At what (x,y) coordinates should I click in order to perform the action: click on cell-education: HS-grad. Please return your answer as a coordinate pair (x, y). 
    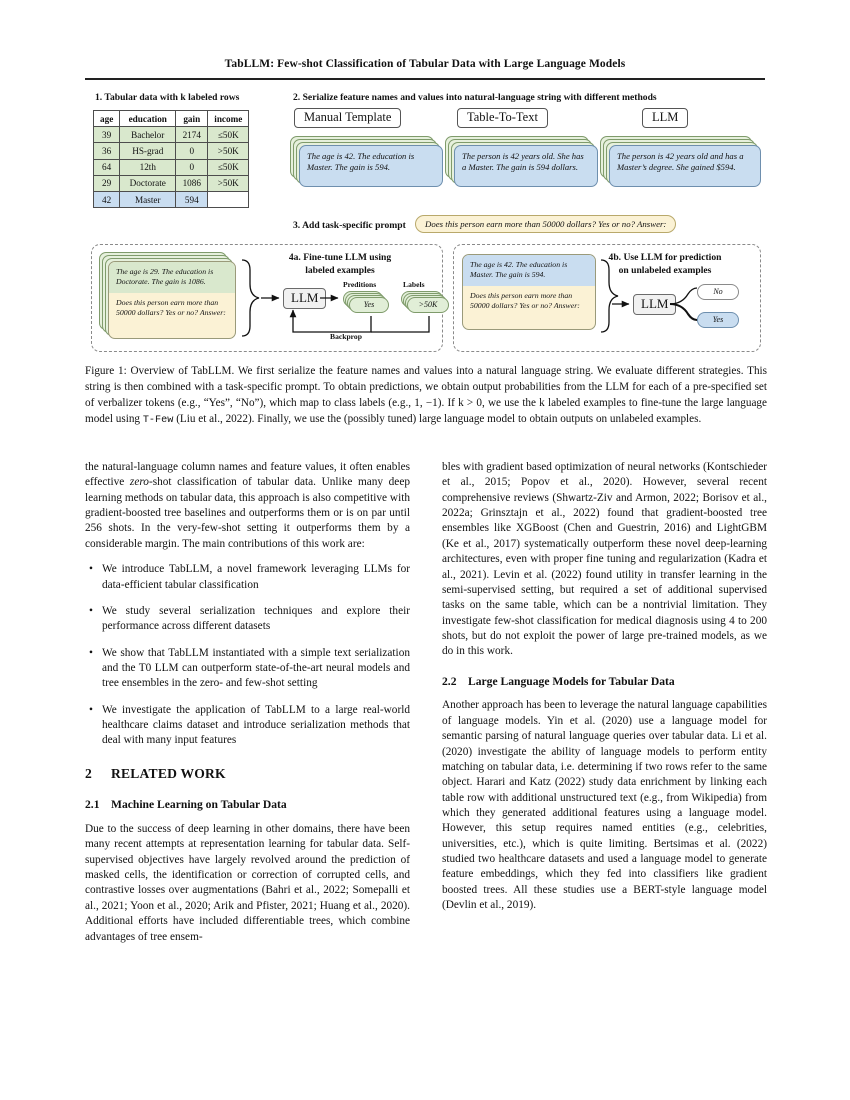
    Looking at the image, I should click on (148, 151).